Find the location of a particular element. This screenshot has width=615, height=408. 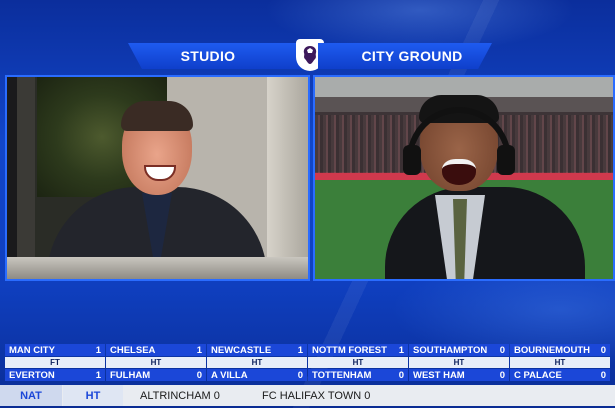

away-team-row: A VILLA 0 is located at coordinates (257, 375).